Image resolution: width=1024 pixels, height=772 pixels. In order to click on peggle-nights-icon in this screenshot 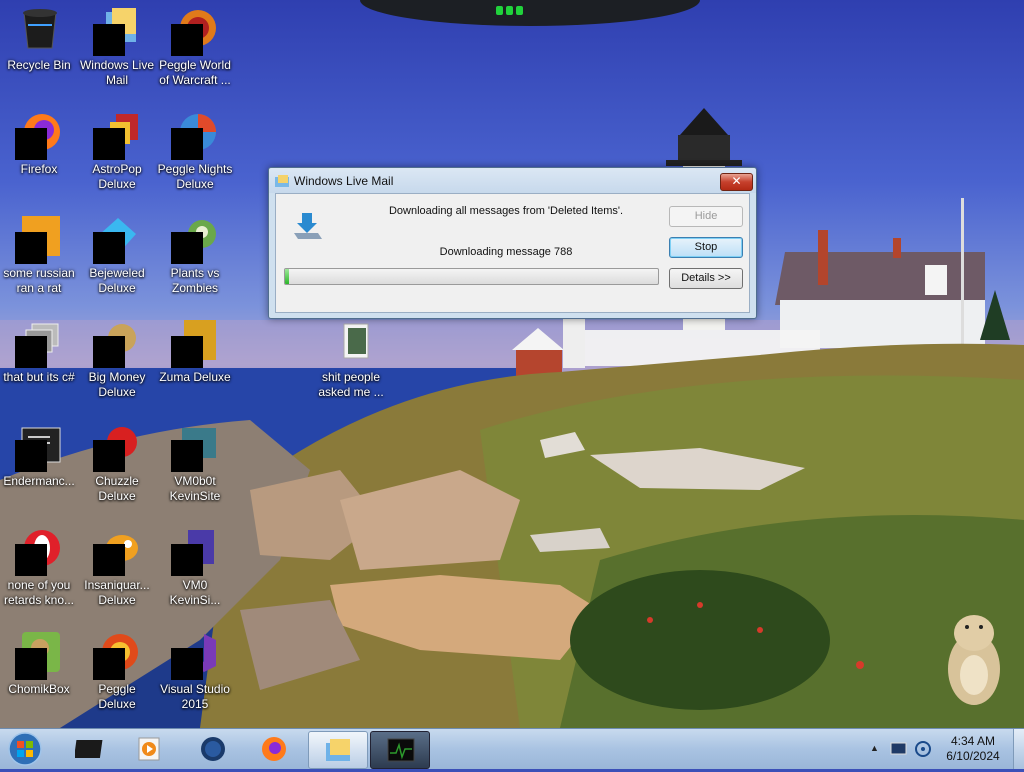, I will do `click(194, 135)`.